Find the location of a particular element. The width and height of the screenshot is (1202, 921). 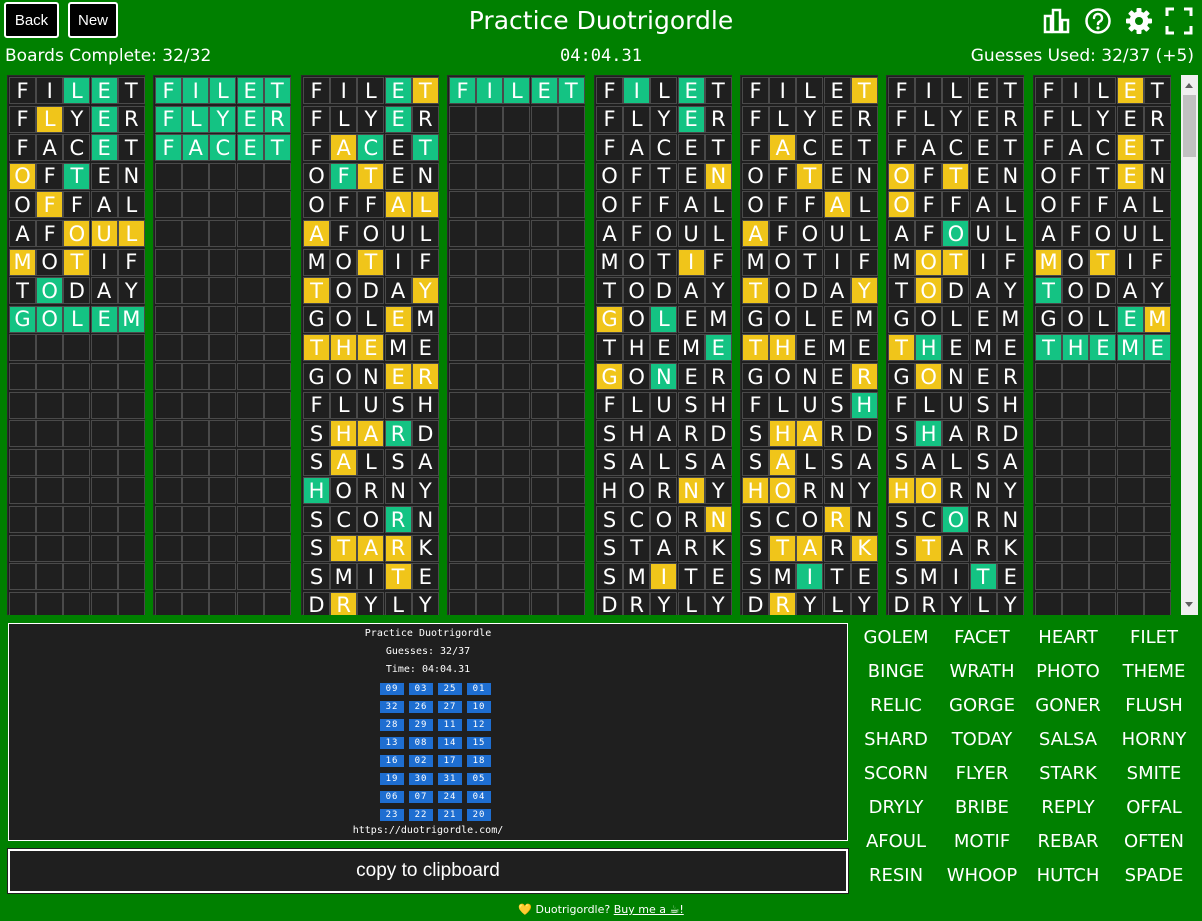

new-game-button: New is located at coordinates (93, 20).